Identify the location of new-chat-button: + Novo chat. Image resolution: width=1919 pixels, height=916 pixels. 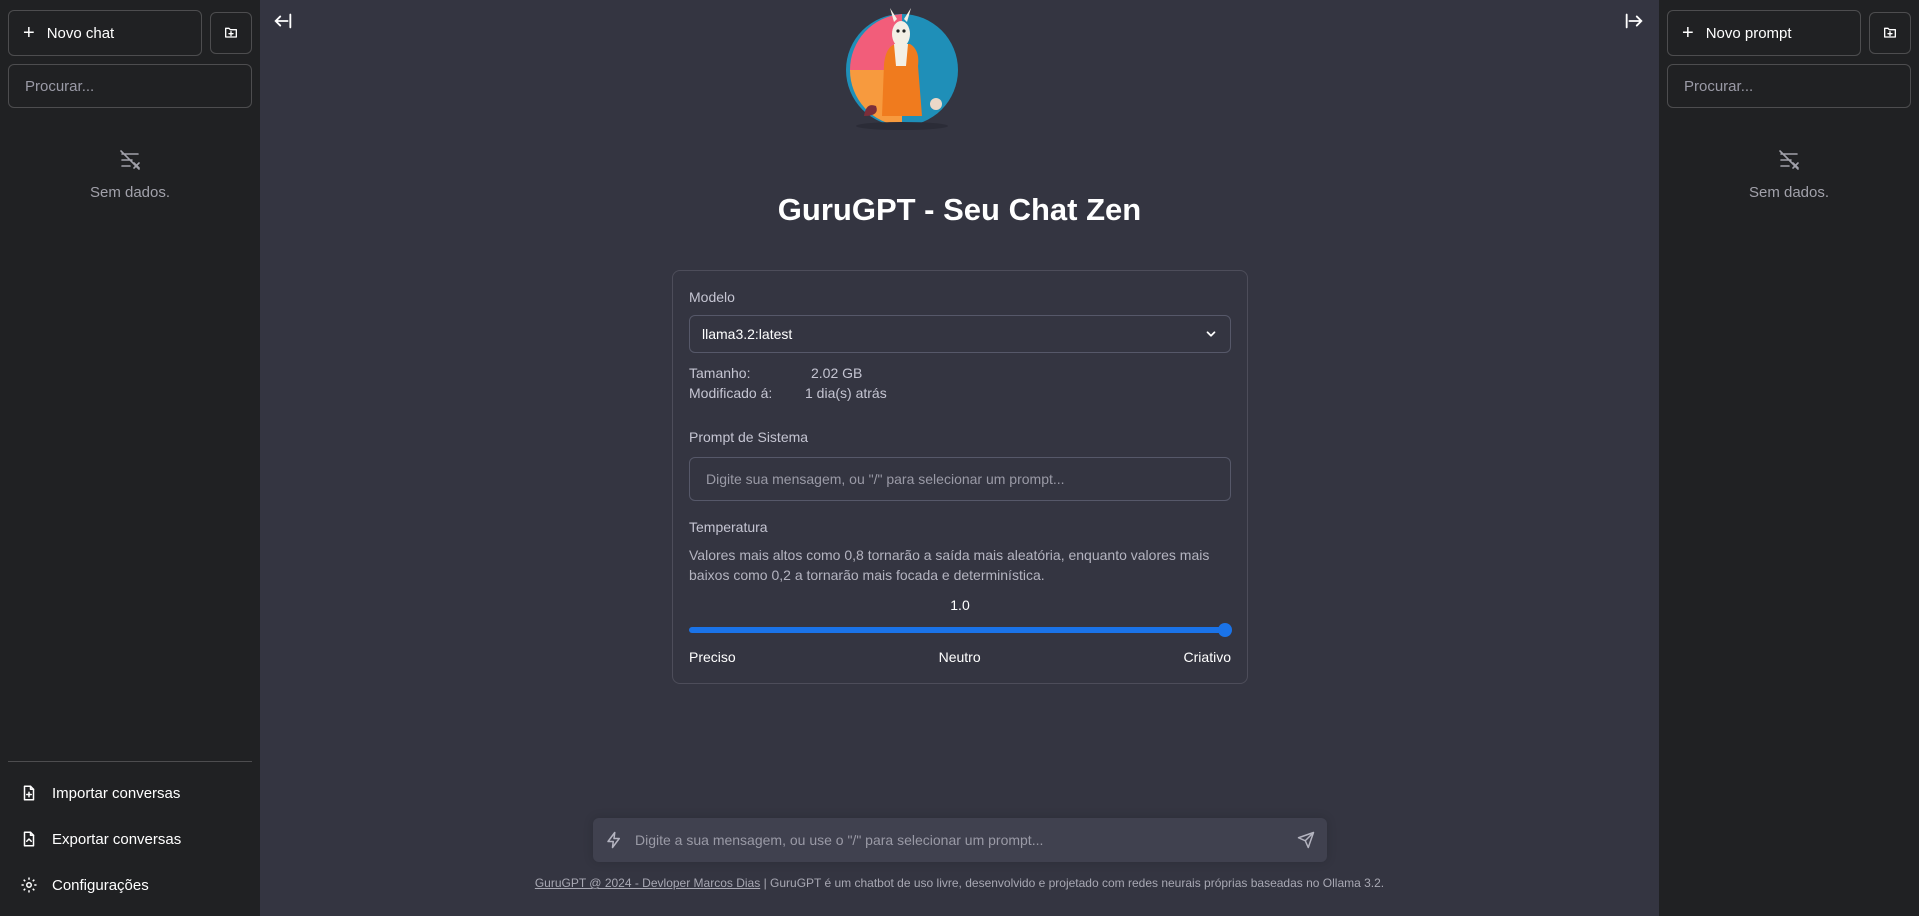
(105, 33).